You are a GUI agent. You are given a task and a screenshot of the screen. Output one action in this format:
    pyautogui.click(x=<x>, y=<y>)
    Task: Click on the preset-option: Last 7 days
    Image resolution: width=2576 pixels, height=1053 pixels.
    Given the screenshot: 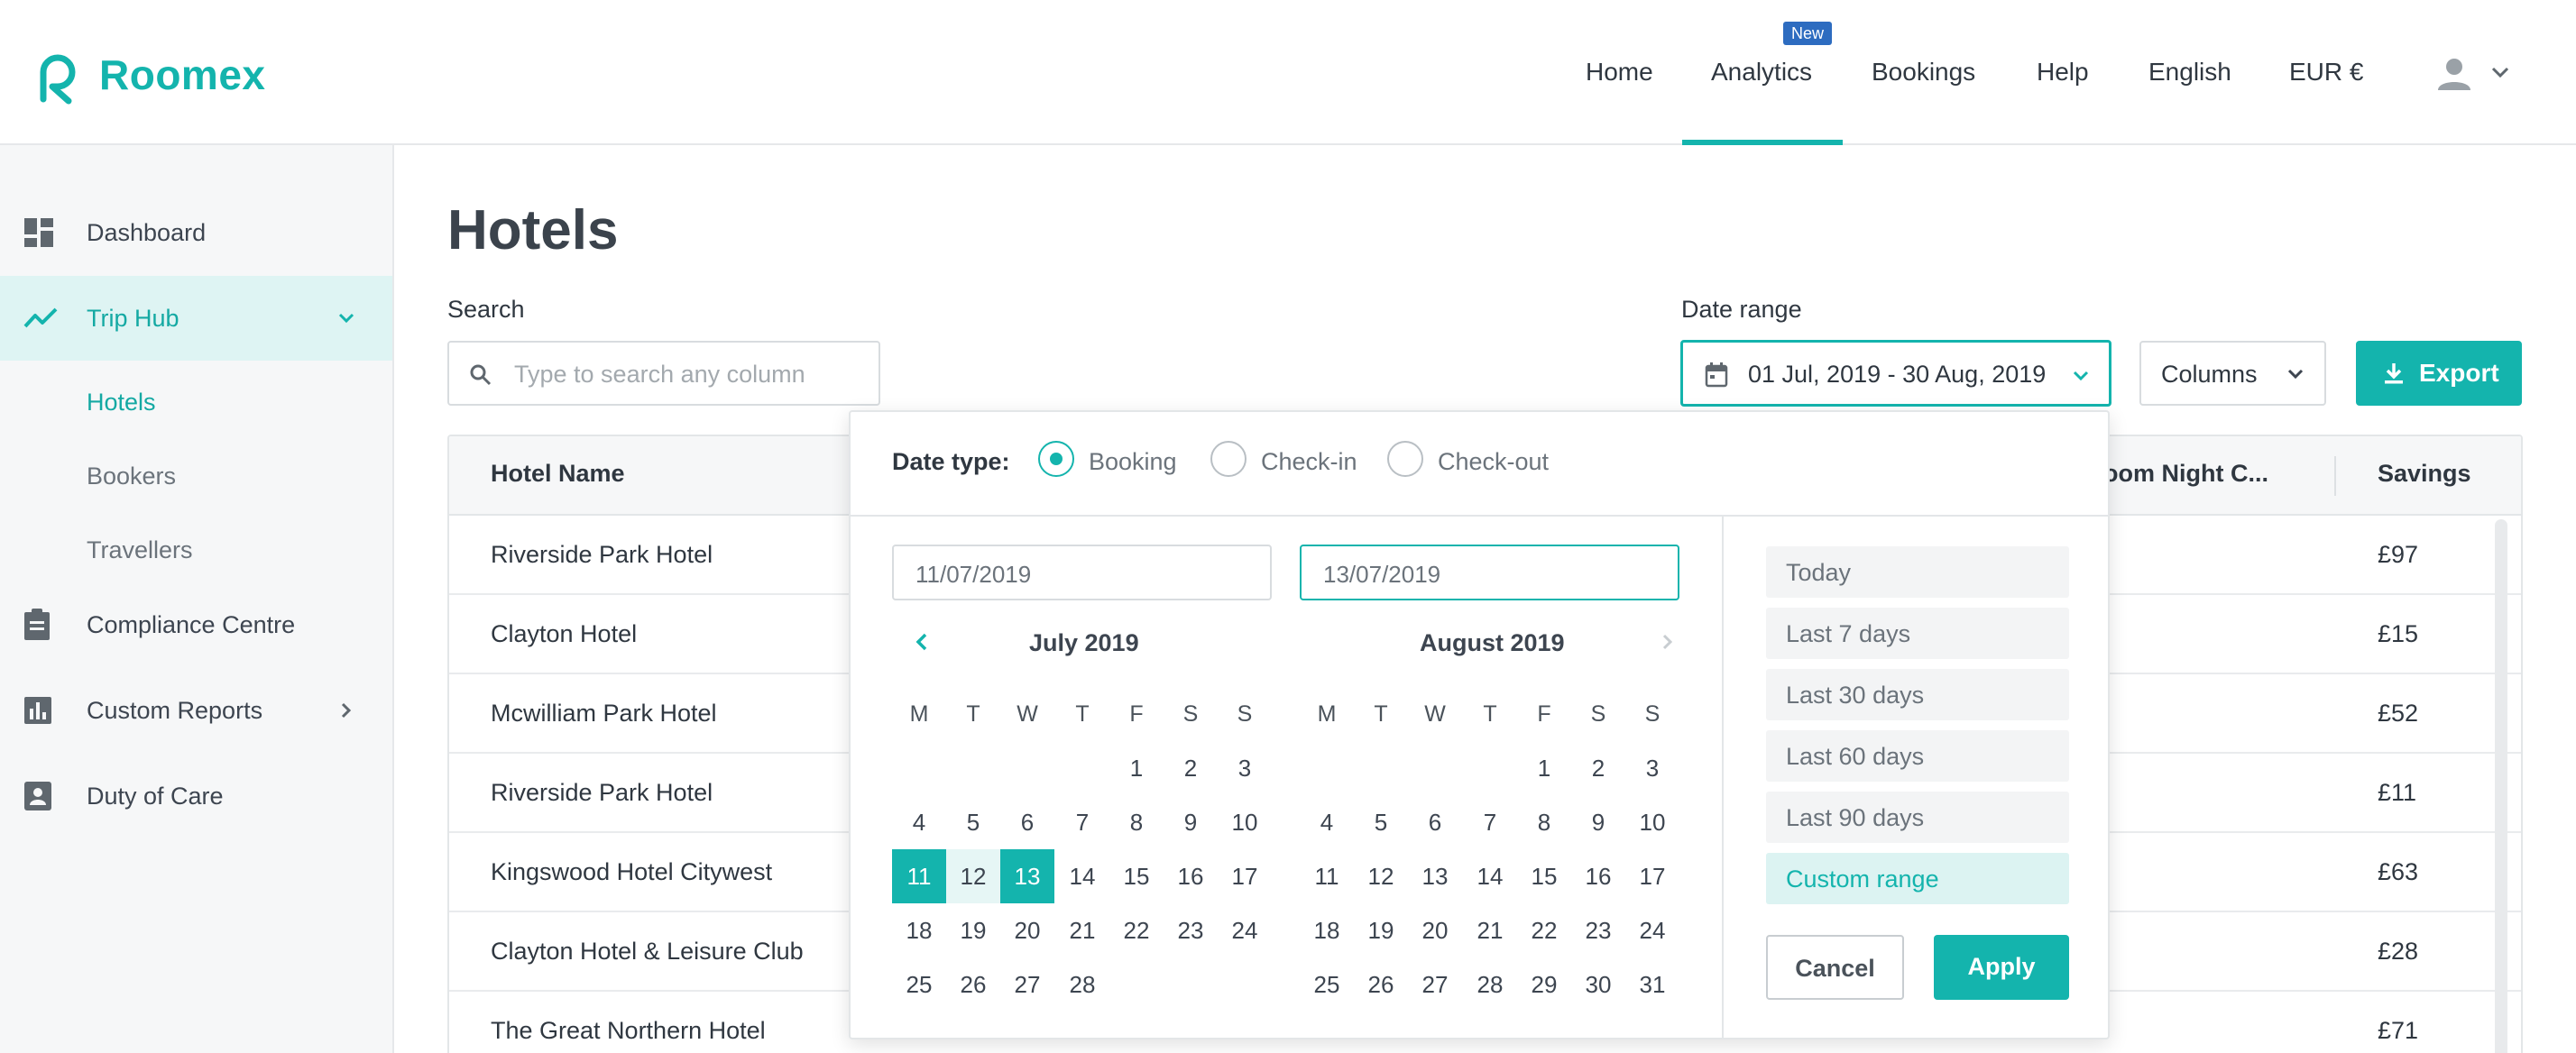 What is the action you would take?
    pyautogui.click(x=1918, y=633)
    